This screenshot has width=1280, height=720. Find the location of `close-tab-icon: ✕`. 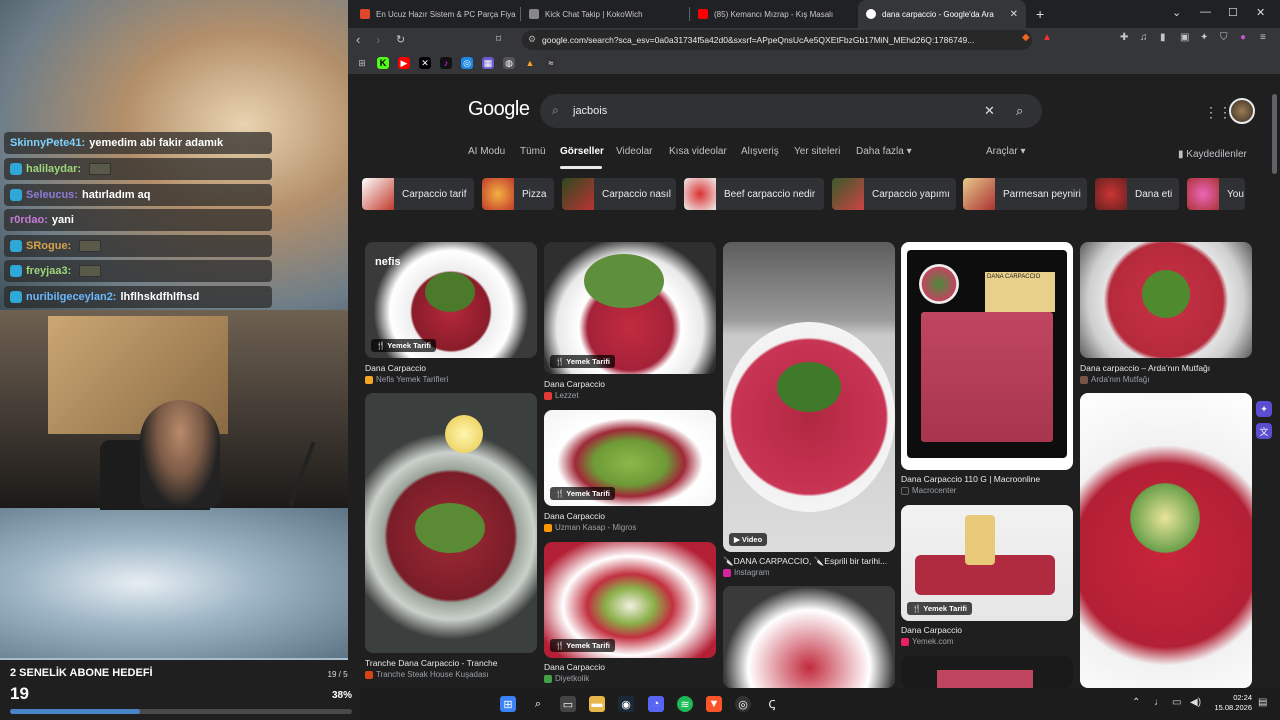

close-tab-icon: ✕ is located at coordinates (1014, 14).